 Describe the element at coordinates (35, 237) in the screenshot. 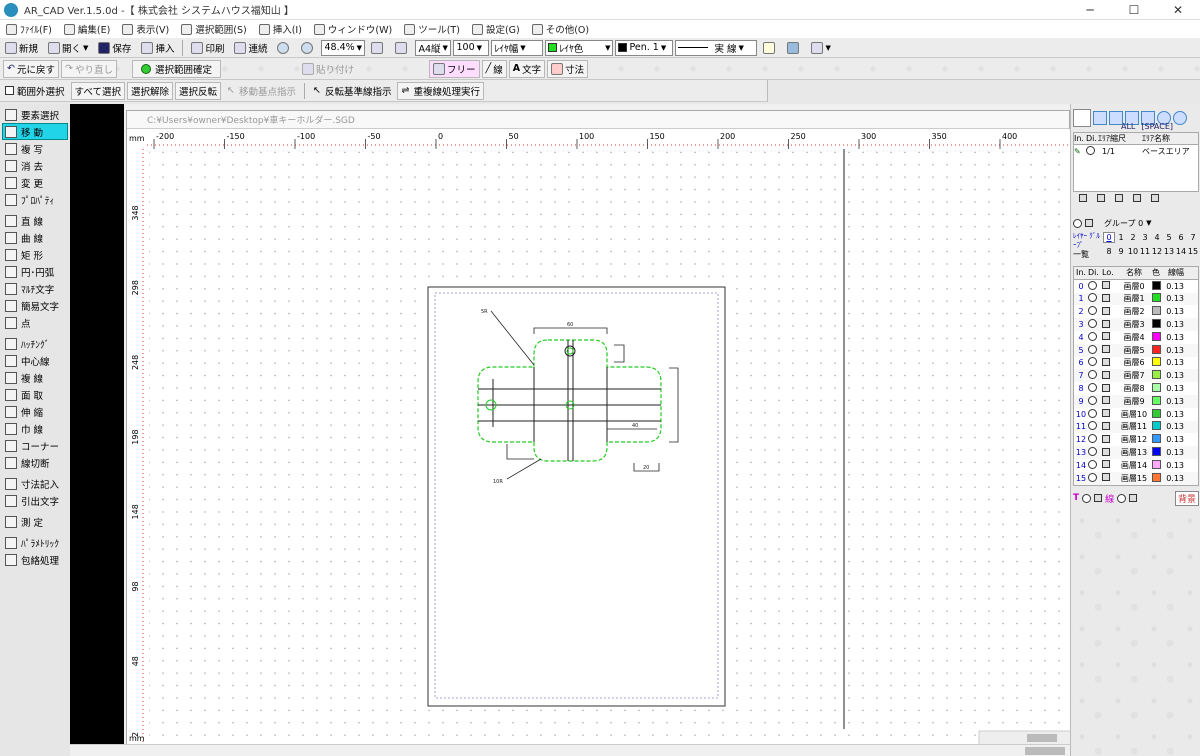

I see `tool-curve: 曲 線` at that location.